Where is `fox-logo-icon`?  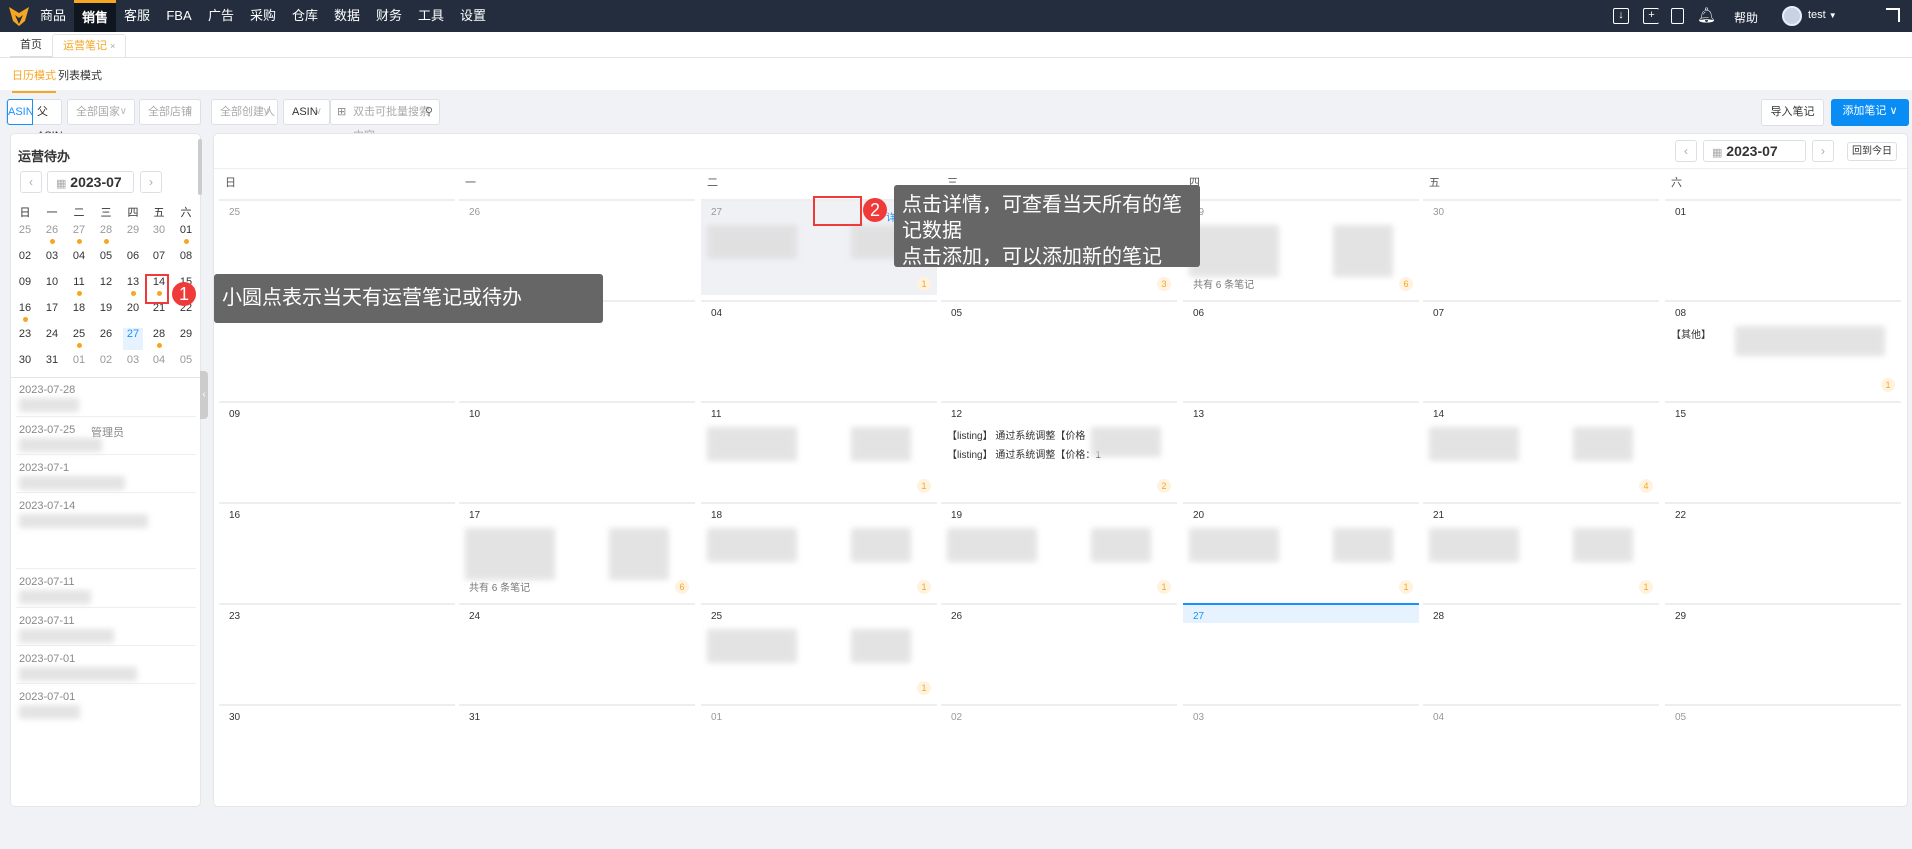 fox-logo-icon is located at coordinates (19, 16).